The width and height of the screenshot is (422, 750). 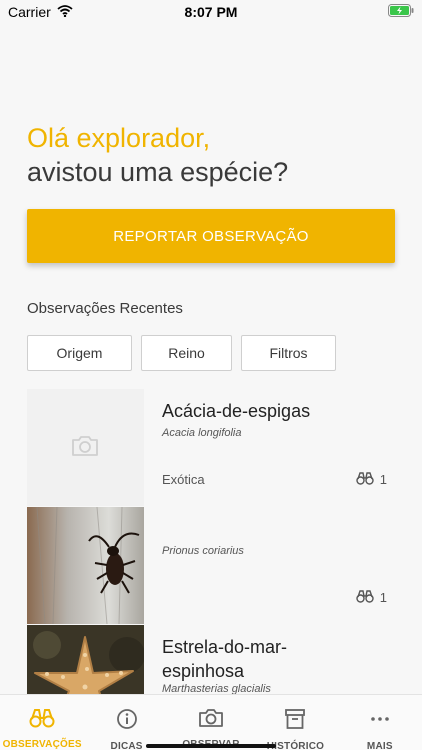 What do you see at coordinates (42, 744) in the screenshot?
I see `tab-label: OBSERVAÇÕES` at bounding box center [42, 744].